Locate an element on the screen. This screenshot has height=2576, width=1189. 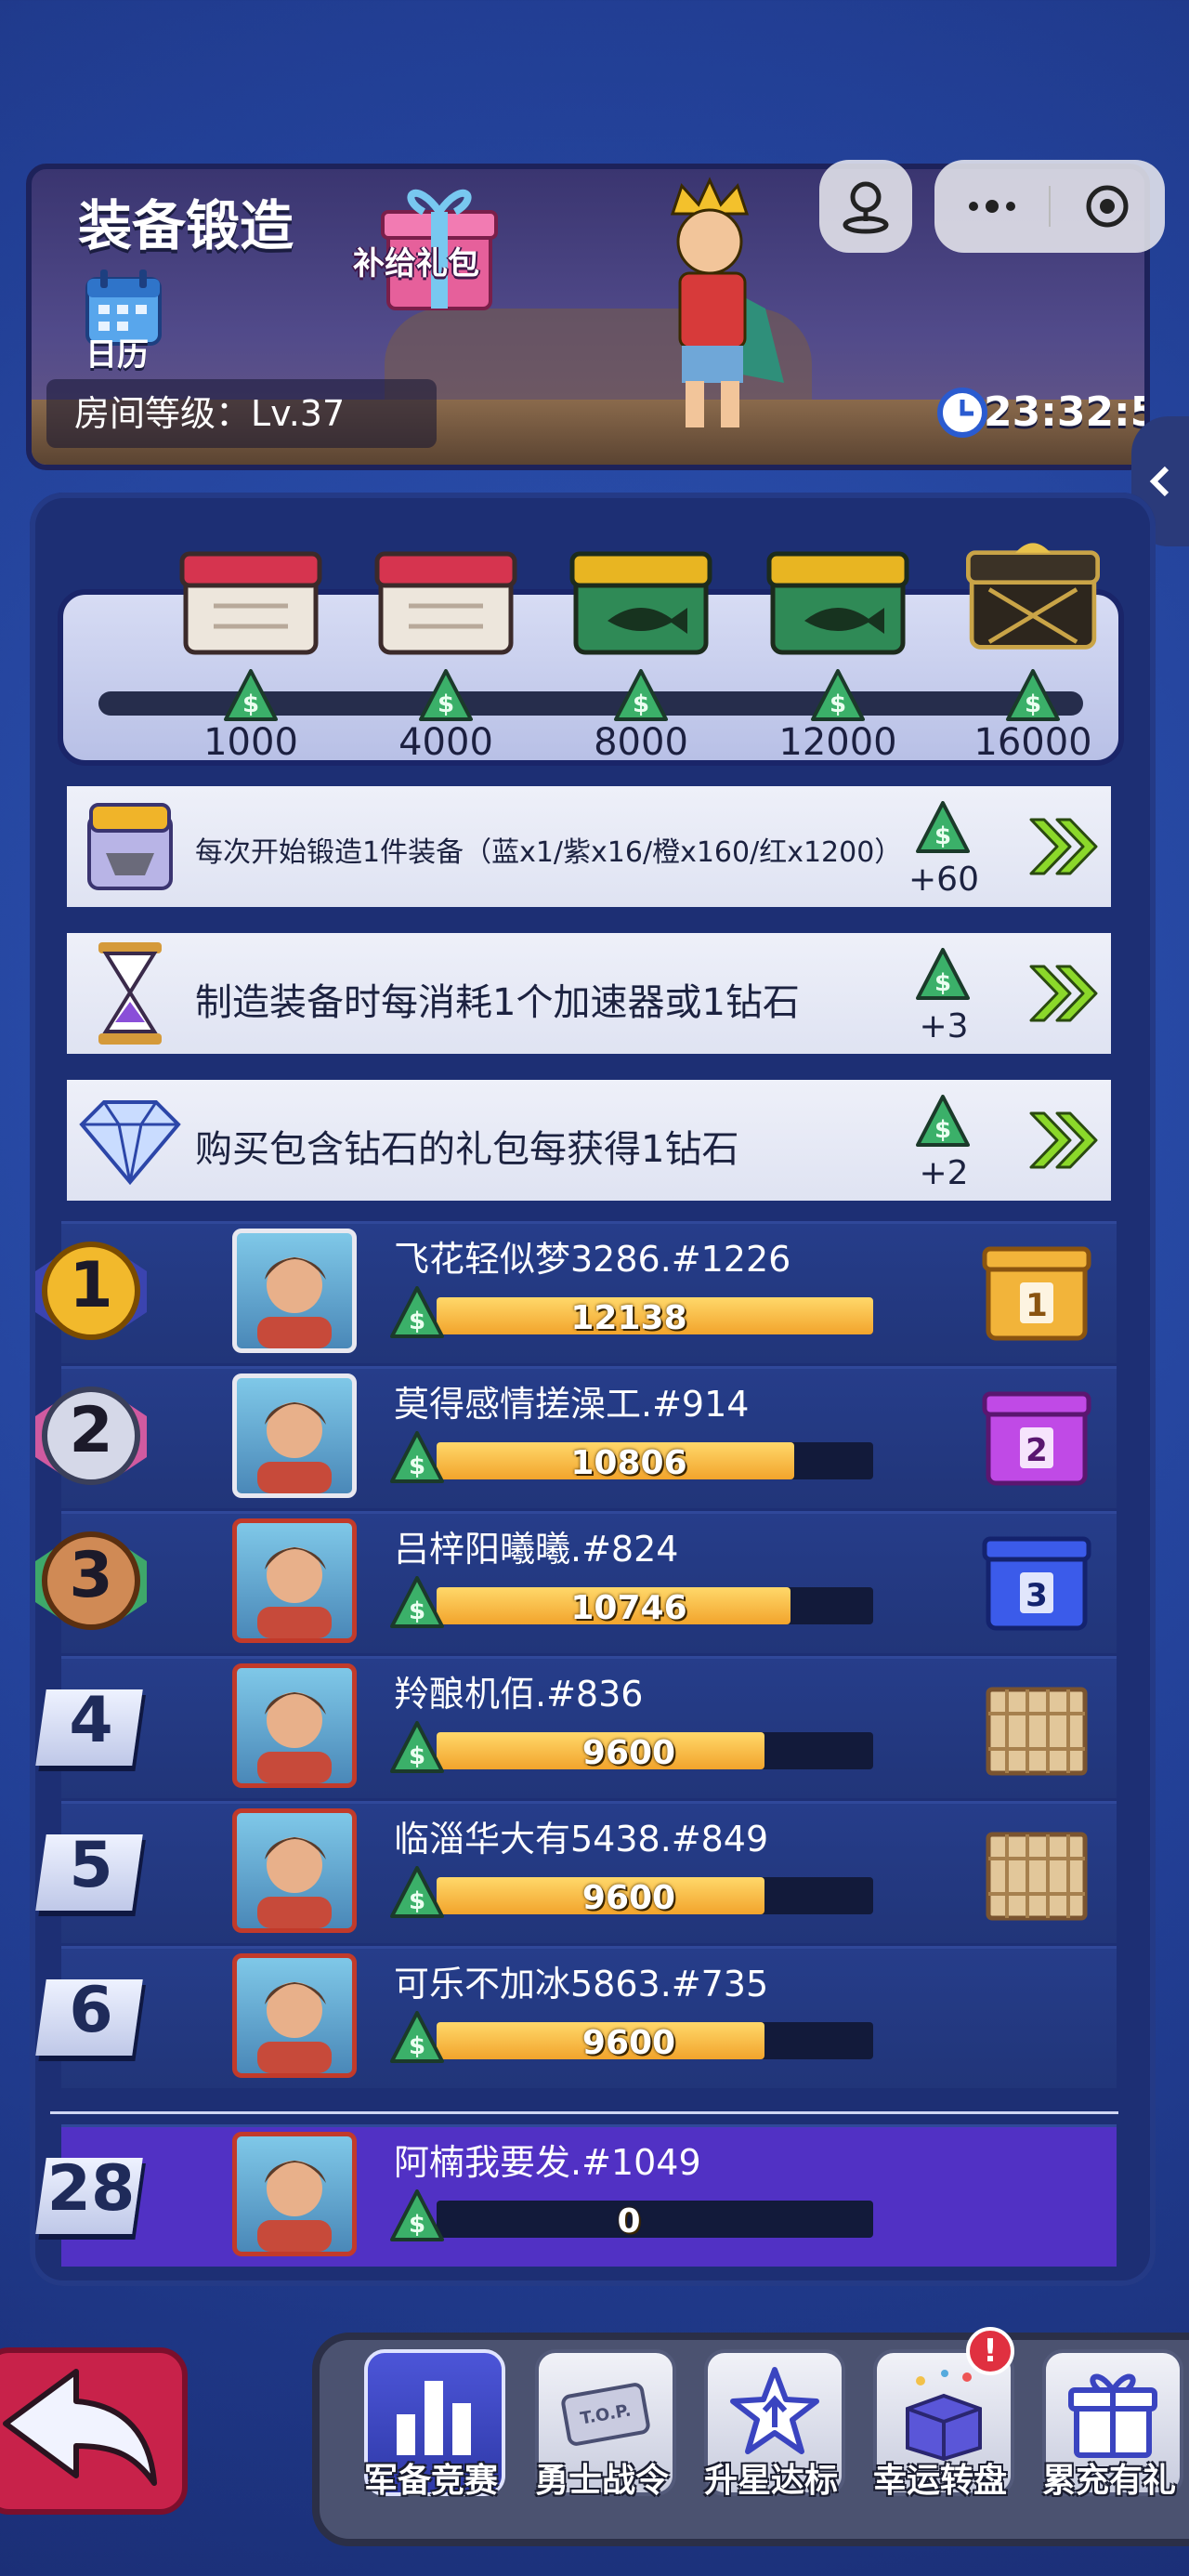
task-text: 购买包含钻石的礼包每获得1钻石 is located at coordinates (467, 1149).